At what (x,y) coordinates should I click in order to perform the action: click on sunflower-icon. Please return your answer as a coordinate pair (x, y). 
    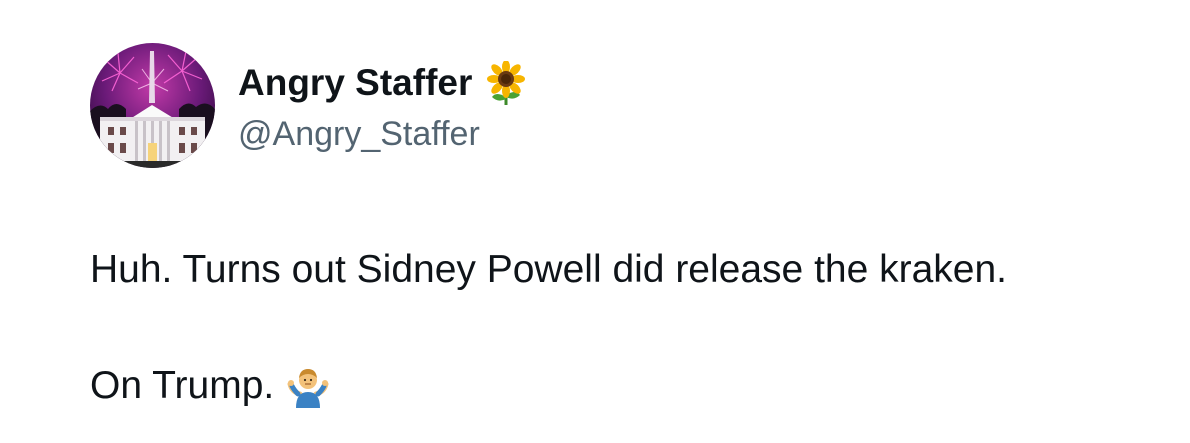
    Looking at the image, I should click on (506, 82).